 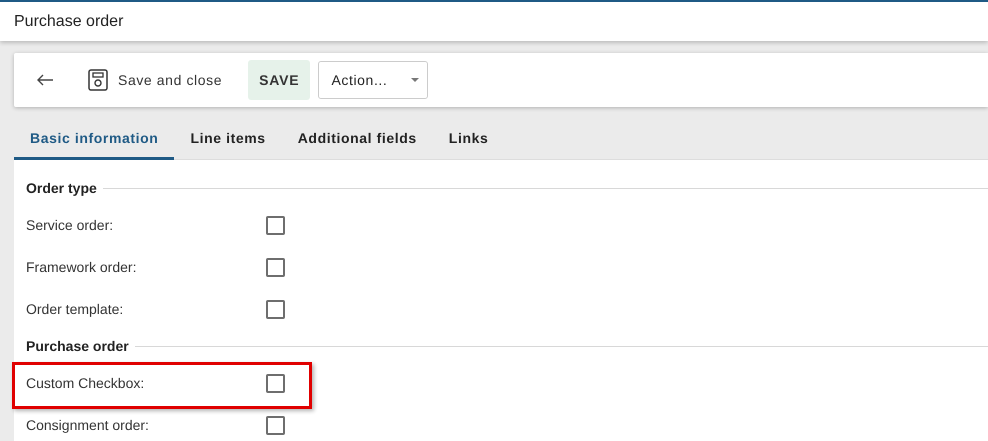 I want to click on field-label: Custom Checkbox:, so click(x=86, y=383).